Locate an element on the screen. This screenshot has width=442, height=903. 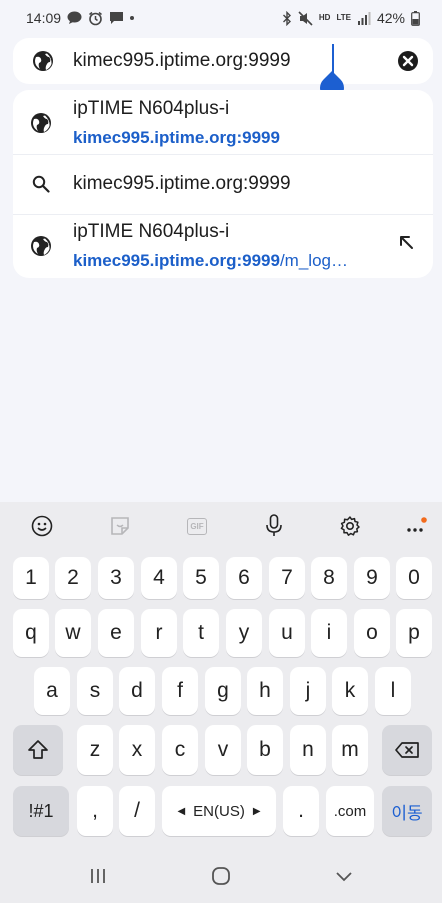
alarm-icon is located at coordinates (95, 18).